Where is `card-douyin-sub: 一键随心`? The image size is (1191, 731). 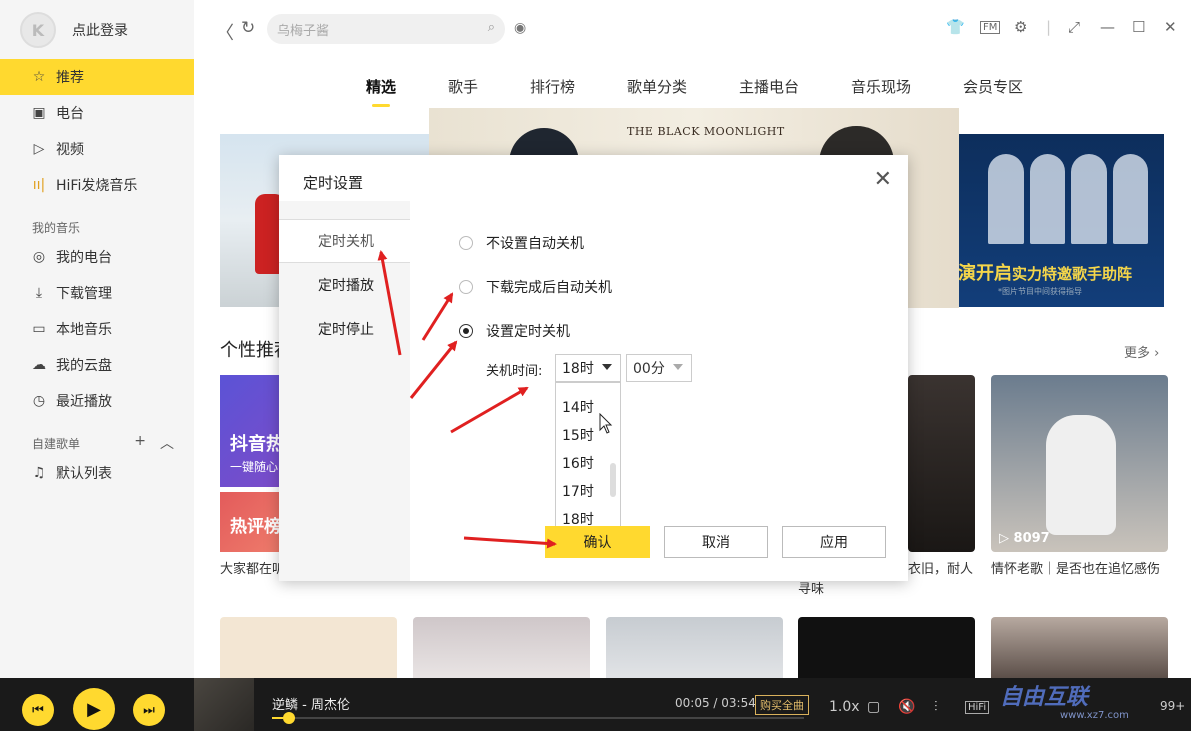 card-douyin-sub: 一键随心 is located at coordinates (254, 467).